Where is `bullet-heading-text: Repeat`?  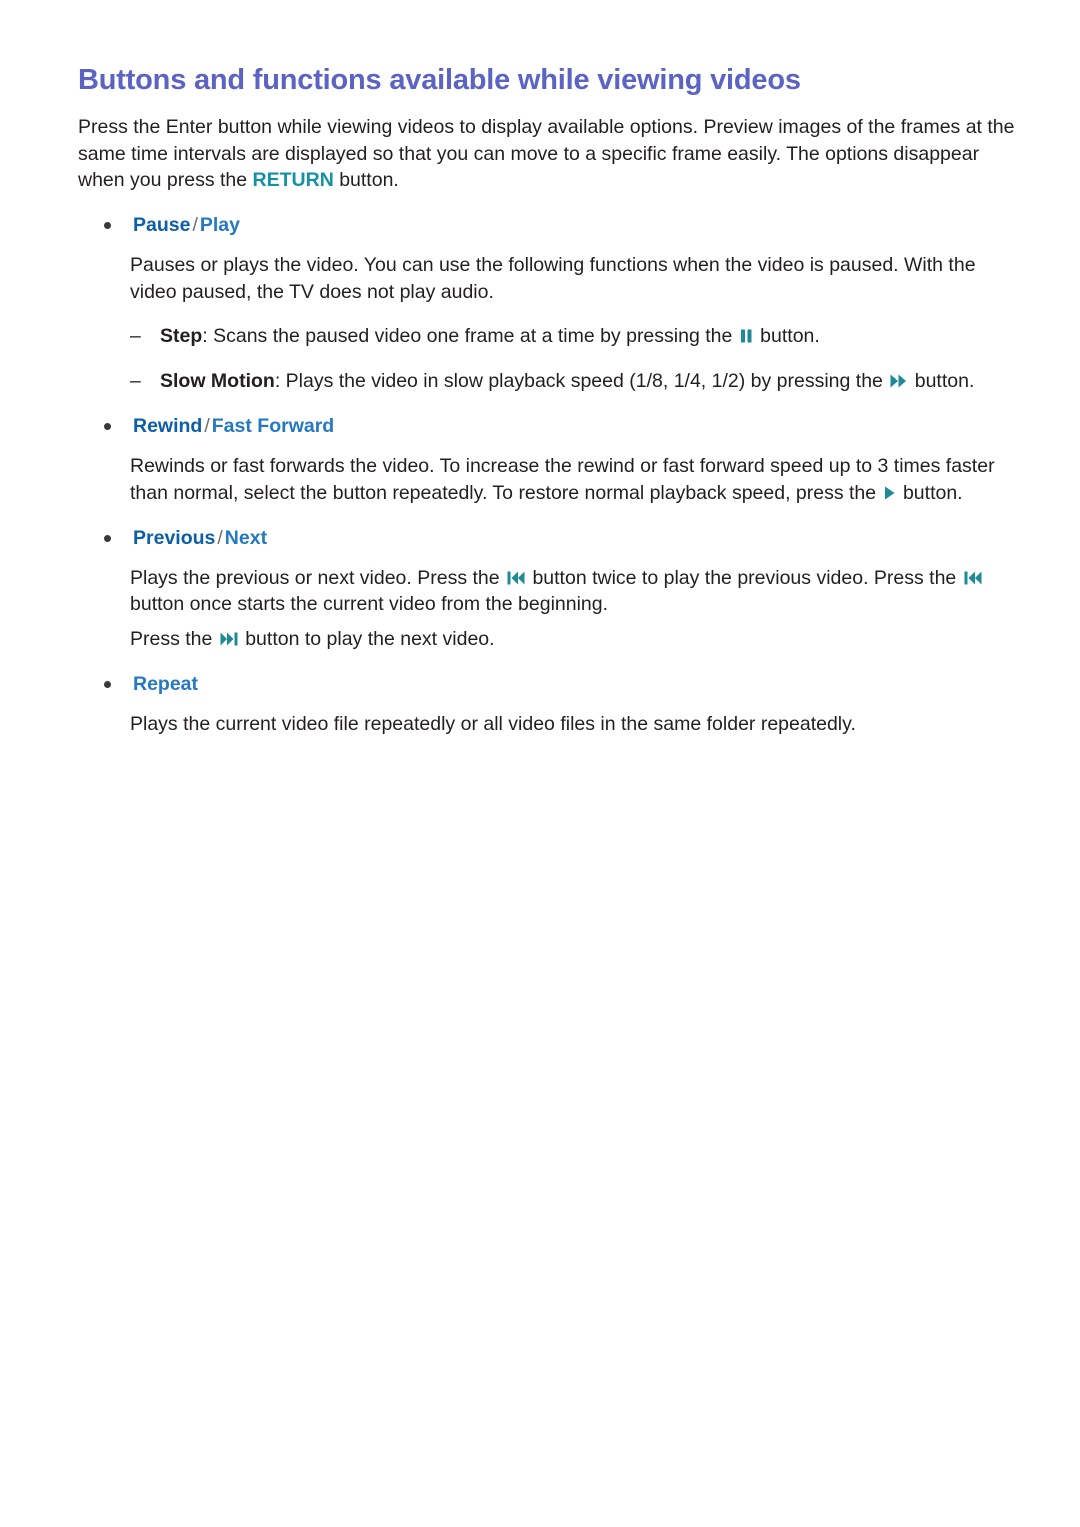 bullet-heading-text: Repeat is located at coordinates (165, 684).